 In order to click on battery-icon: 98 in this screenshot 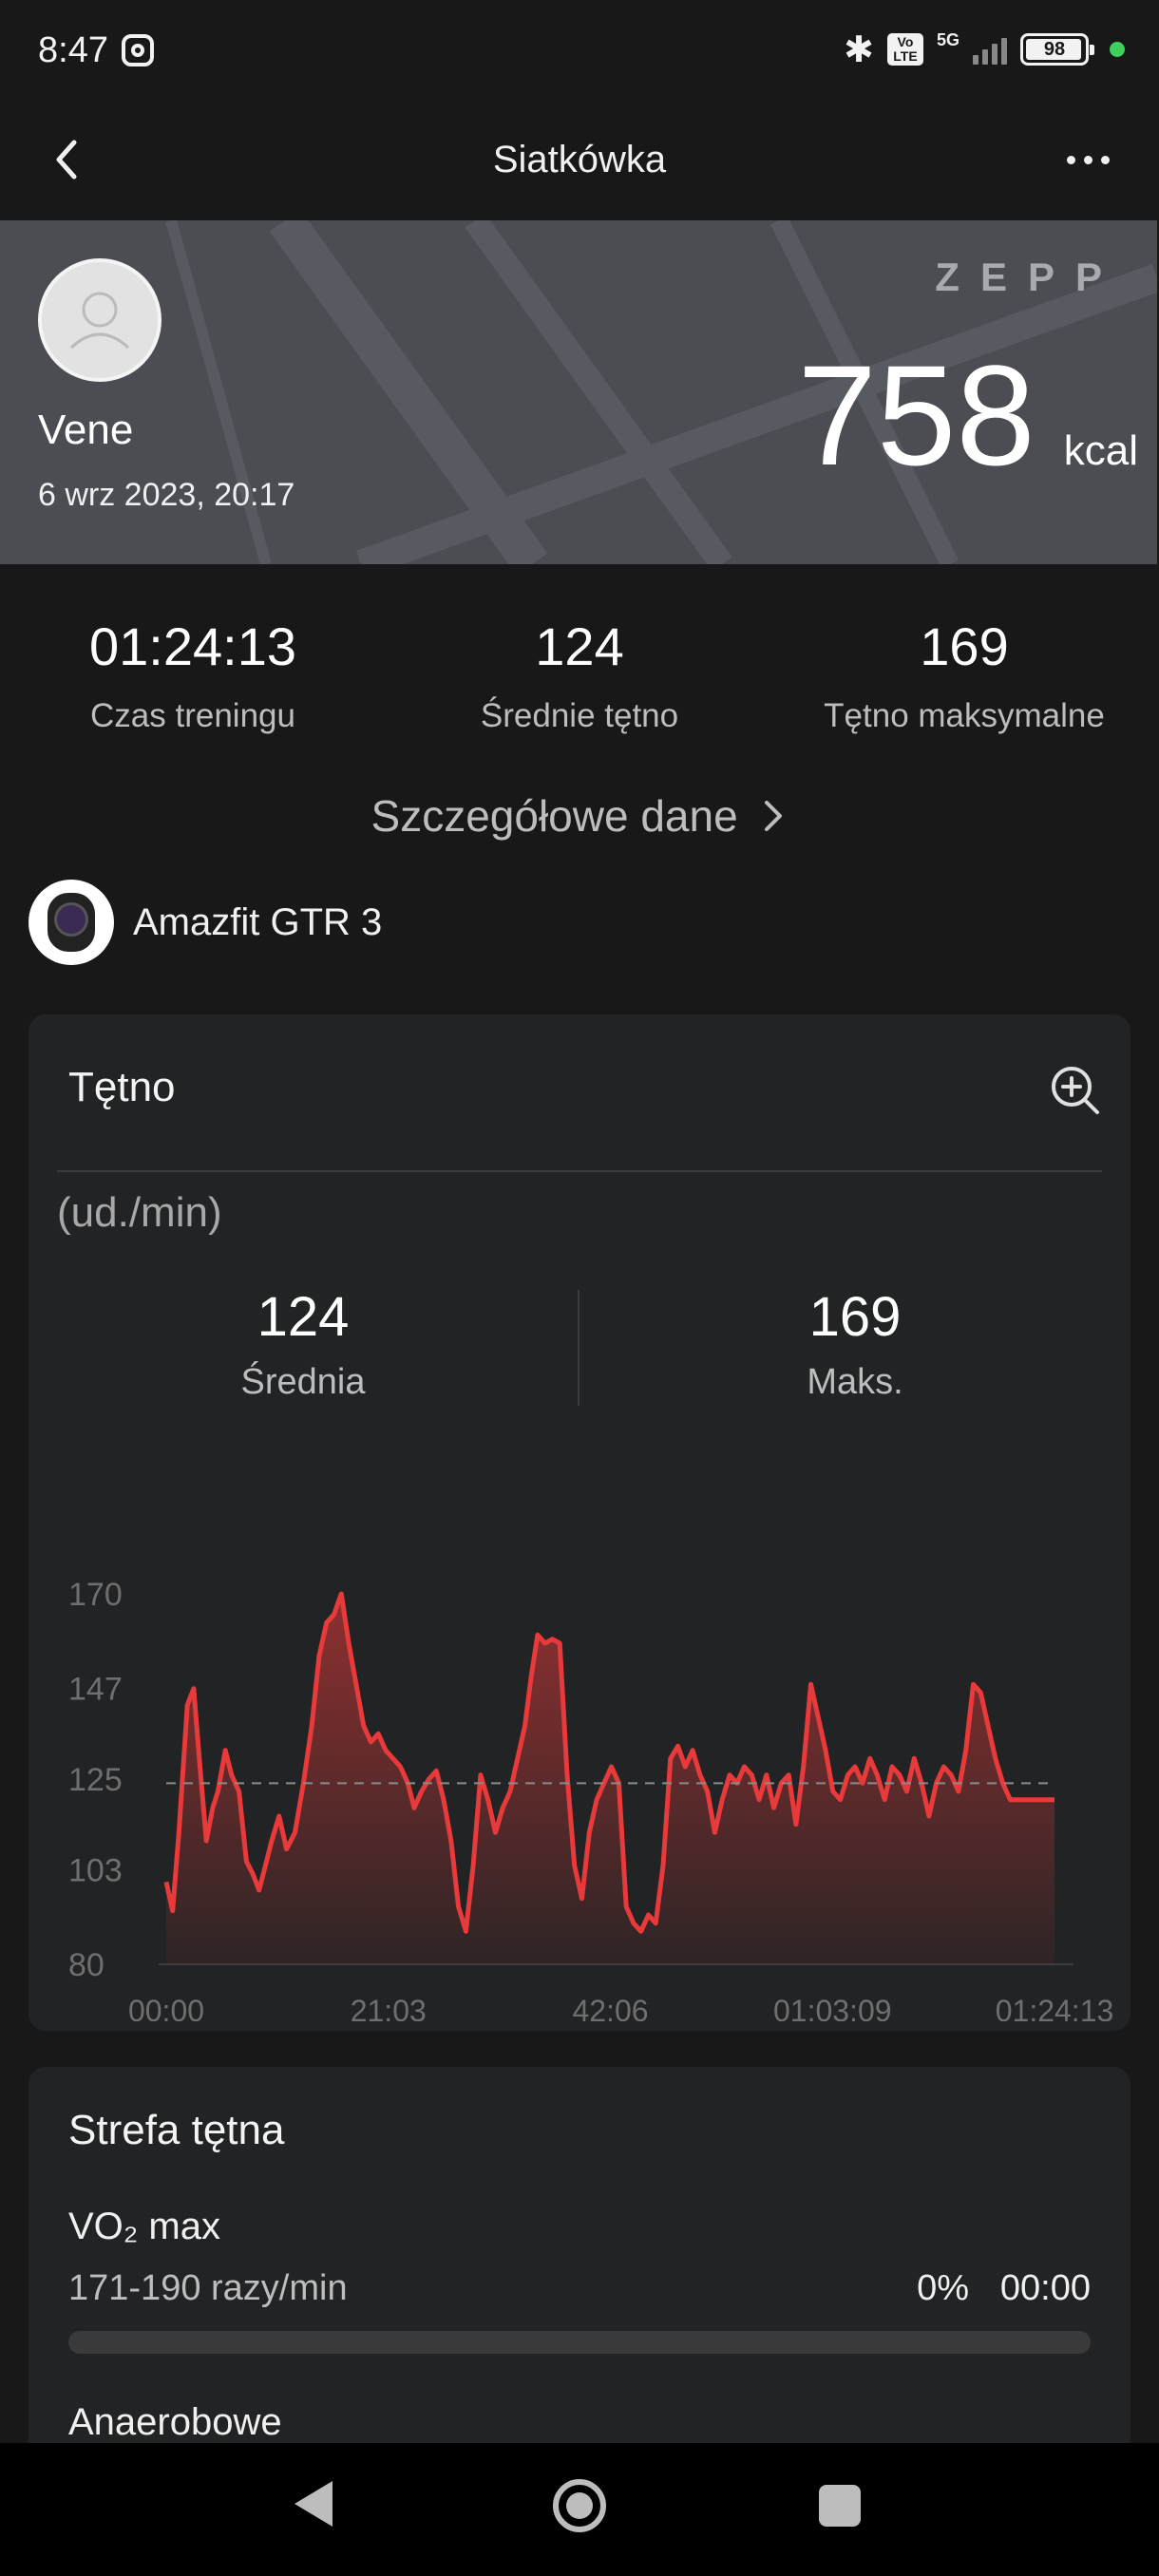, I will do `click(1057, 49)`.